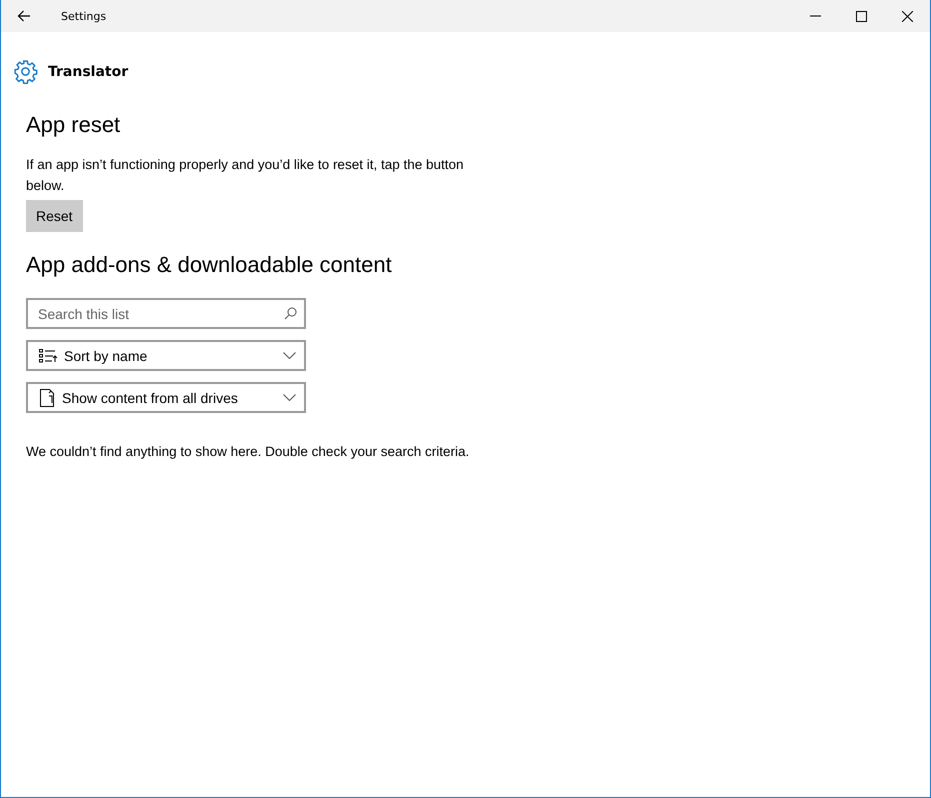 The height and width of the screenshot is (798, 931). What do you see at coordinates (54, 216) in the screenshot?
I see `reset-button: Reset` at bounding box center [54, 216].